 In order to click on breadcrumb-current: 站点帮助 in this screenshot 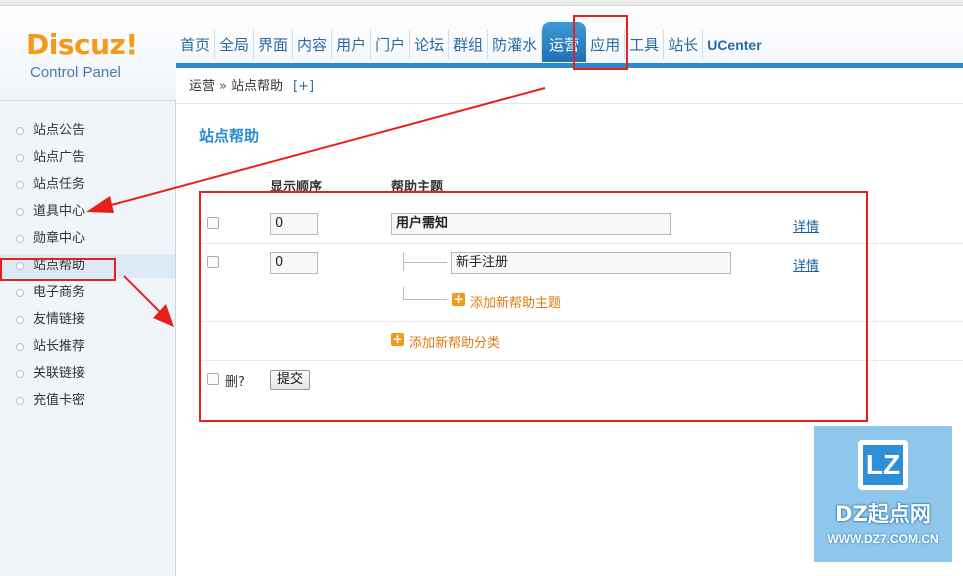, I will do `click(256, 86)`.